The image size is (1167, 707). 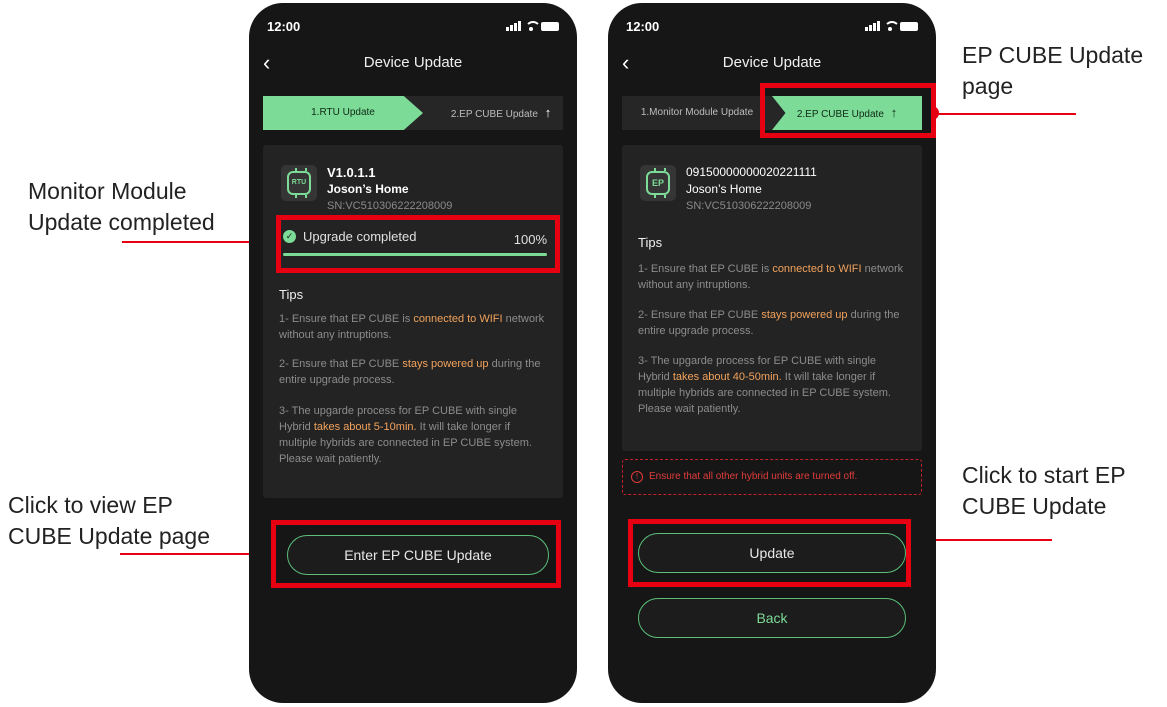 I want to click on button-label: Back, so click(x=772, y=618).